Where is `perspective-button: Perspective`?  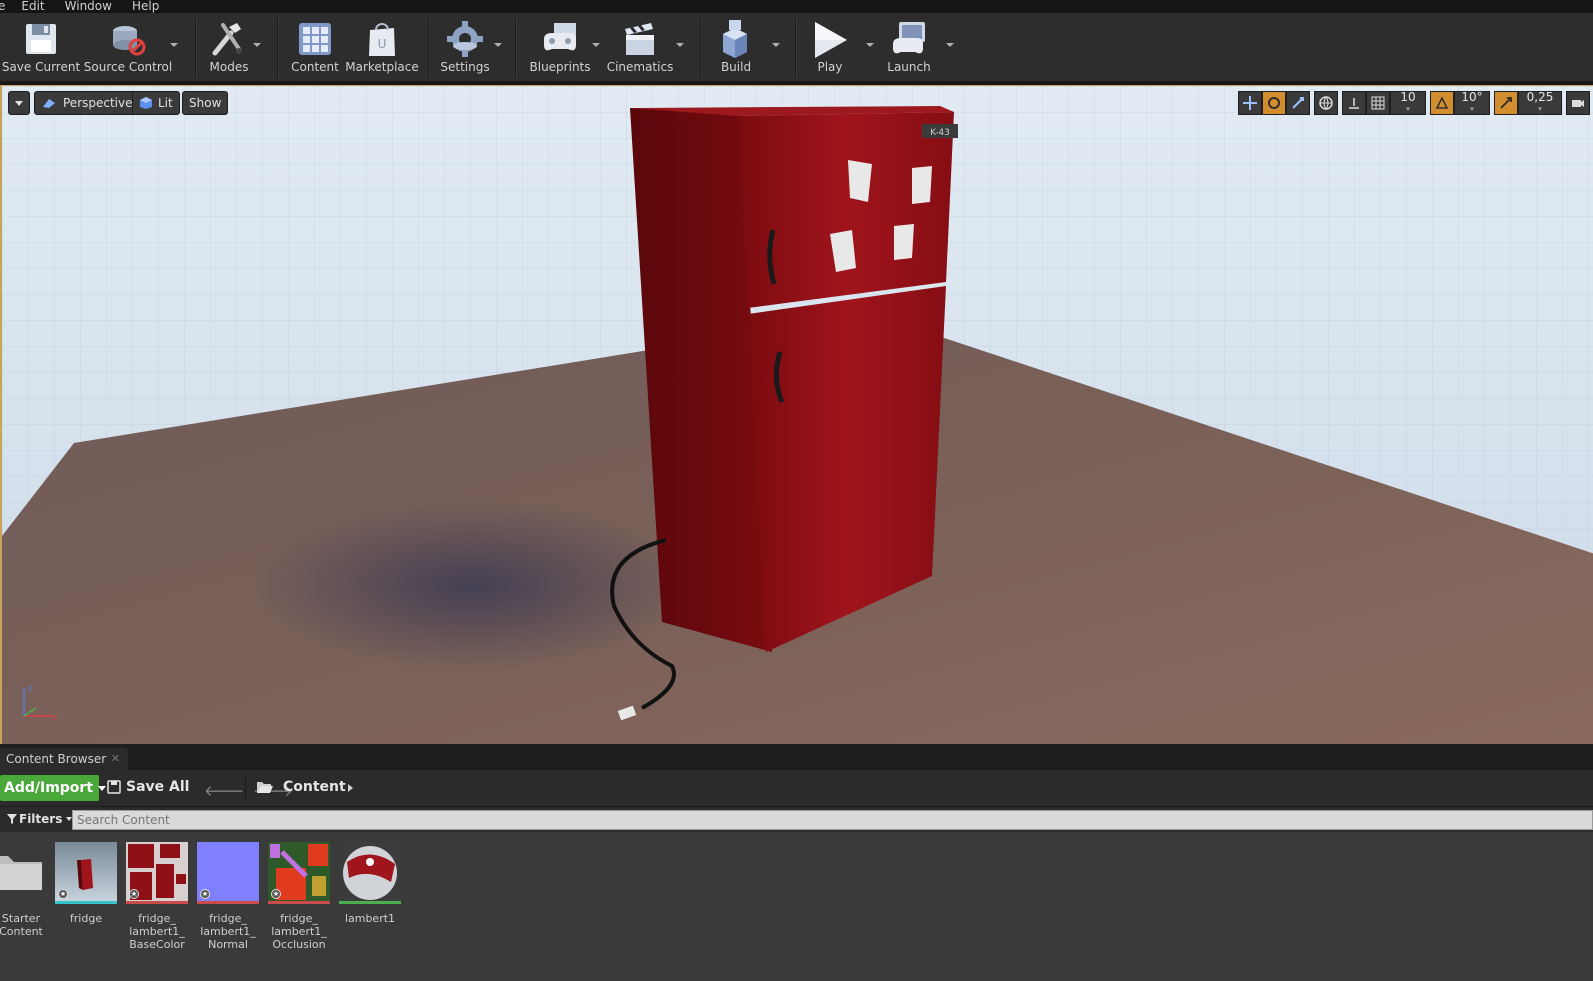
perspective-button: Perspective is located at coordinates (87, 103).